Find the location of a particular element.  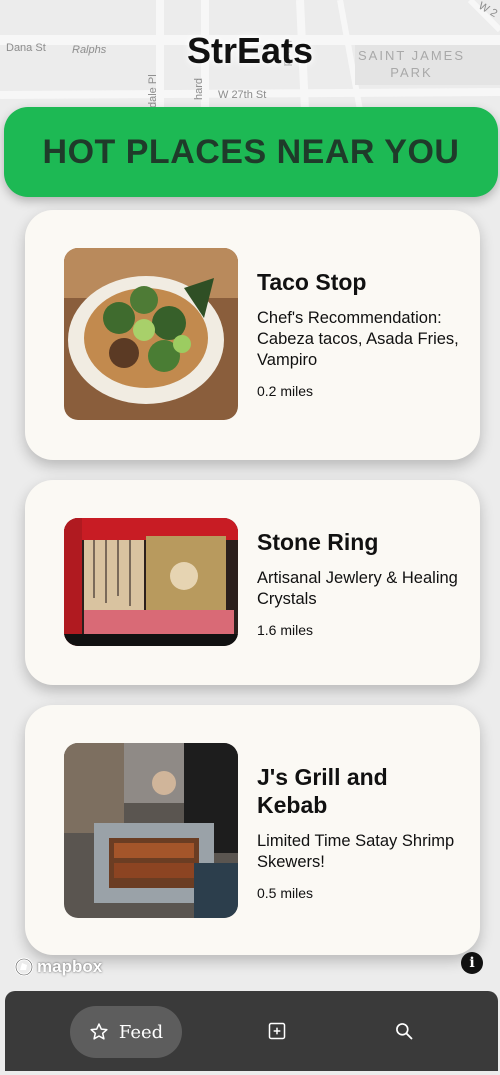

street-label-hard: hard is located at coordinates (199, 88).